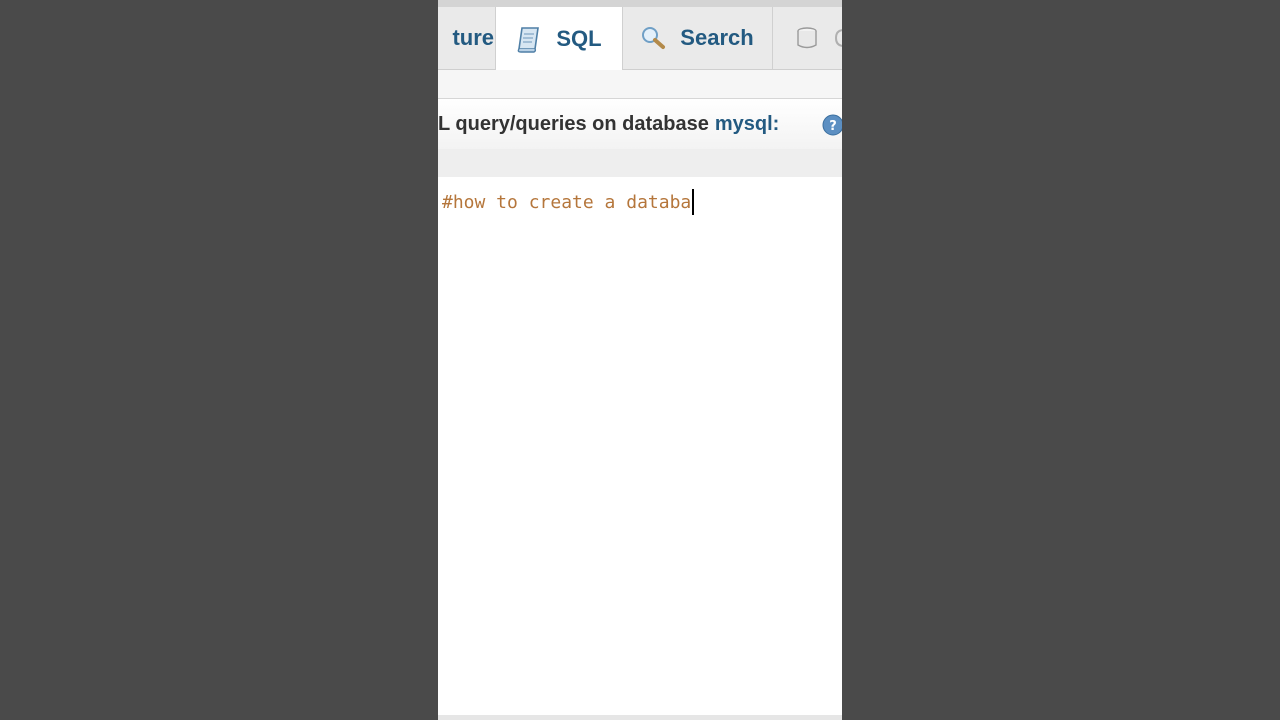 This screenshot has width=1280, height=720. What do you see at coordinates (529, 39) in the screenshot?
I see `sql-scroll-icon` at bounding box center [529, 39].